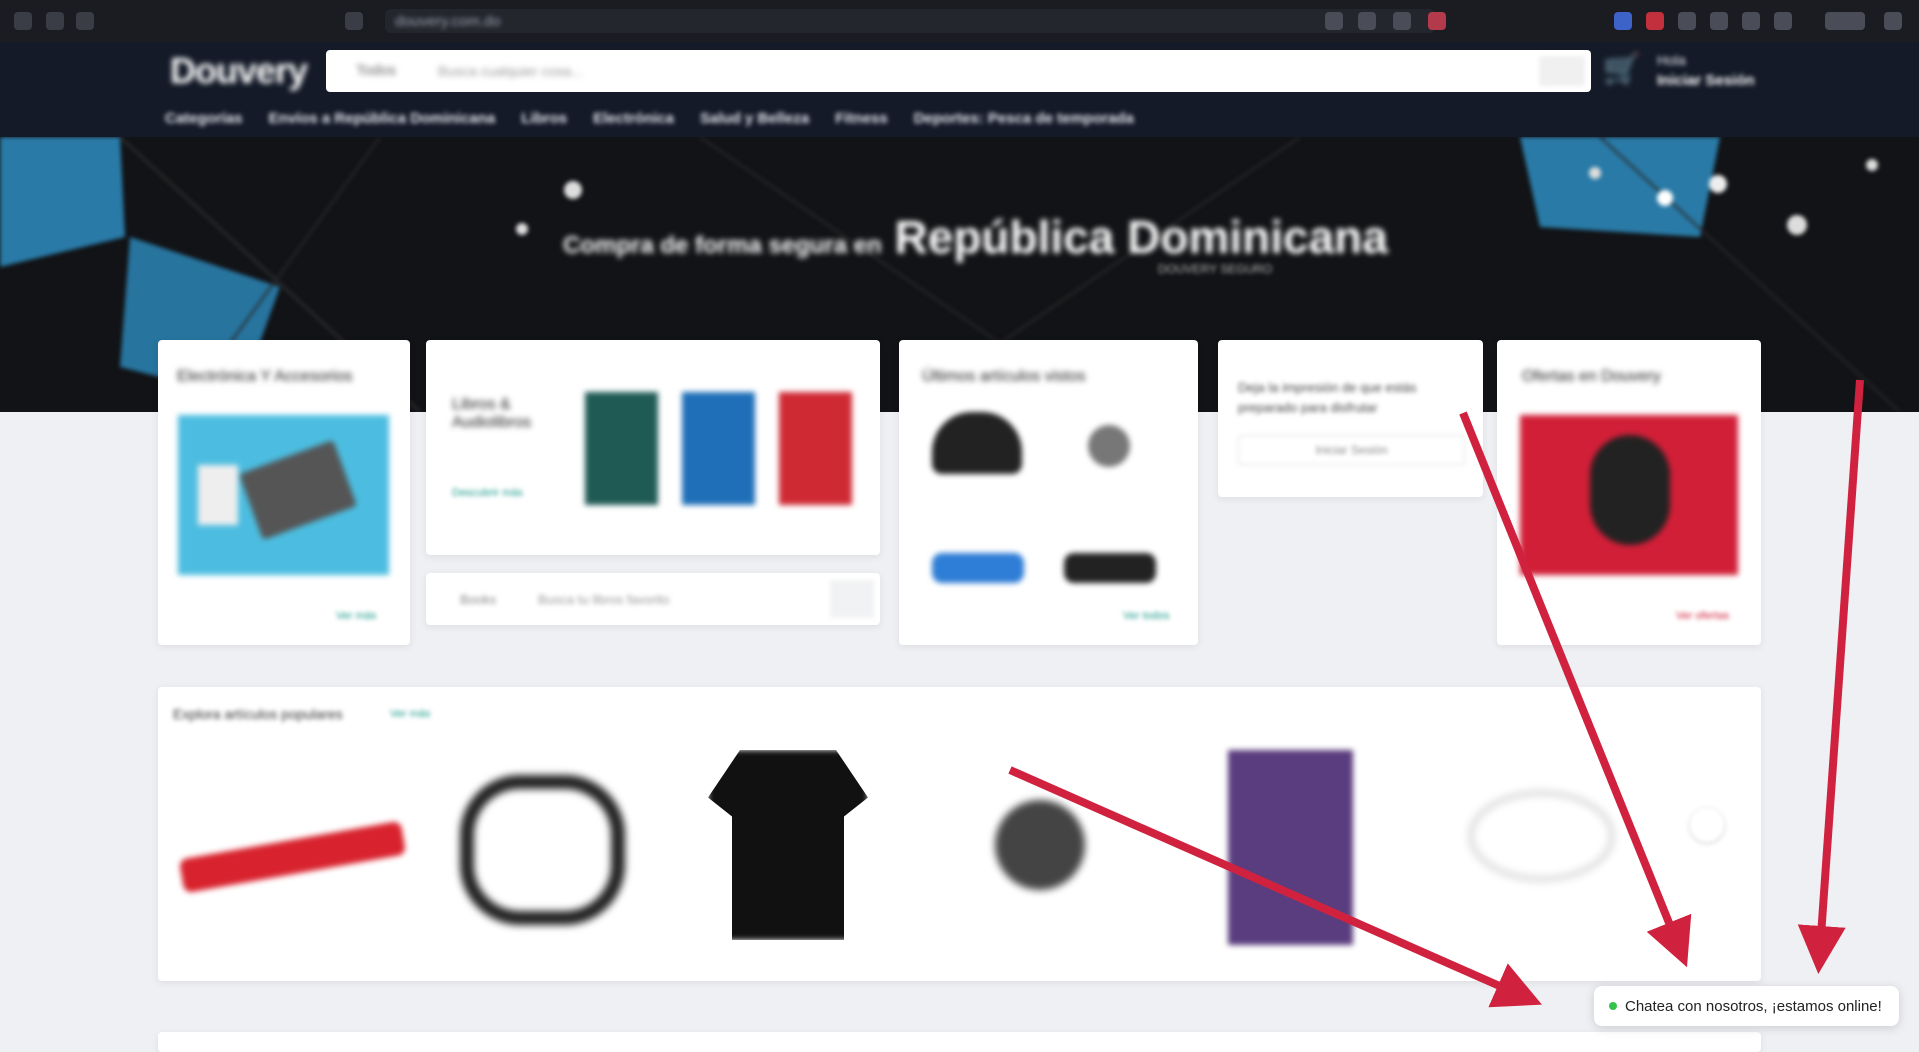 The height and width of the screenshot is (1052, 1919). What do you see at coordinates (910, 21) in the screenshot?
I see `address-bar` at bounding box center [910, 21].